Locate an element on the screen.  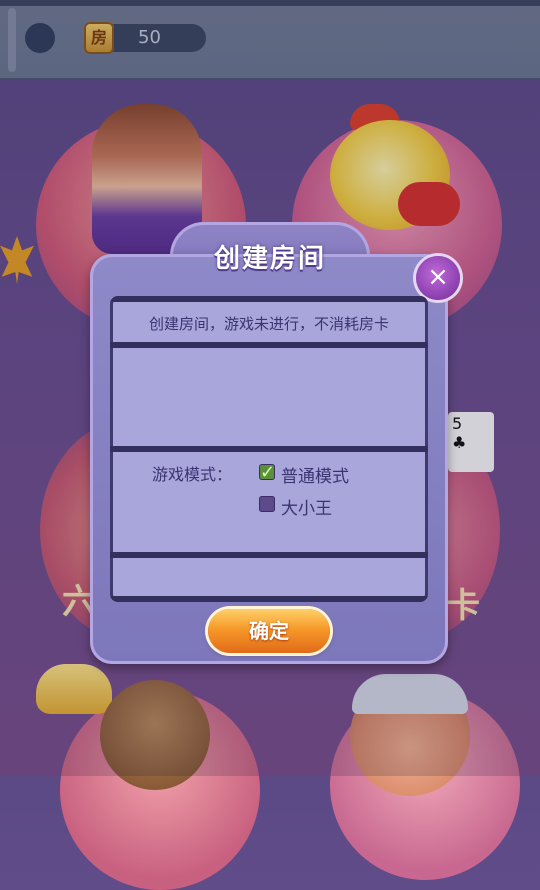
panel-bottom-divider is located at coordinates (269, 599).